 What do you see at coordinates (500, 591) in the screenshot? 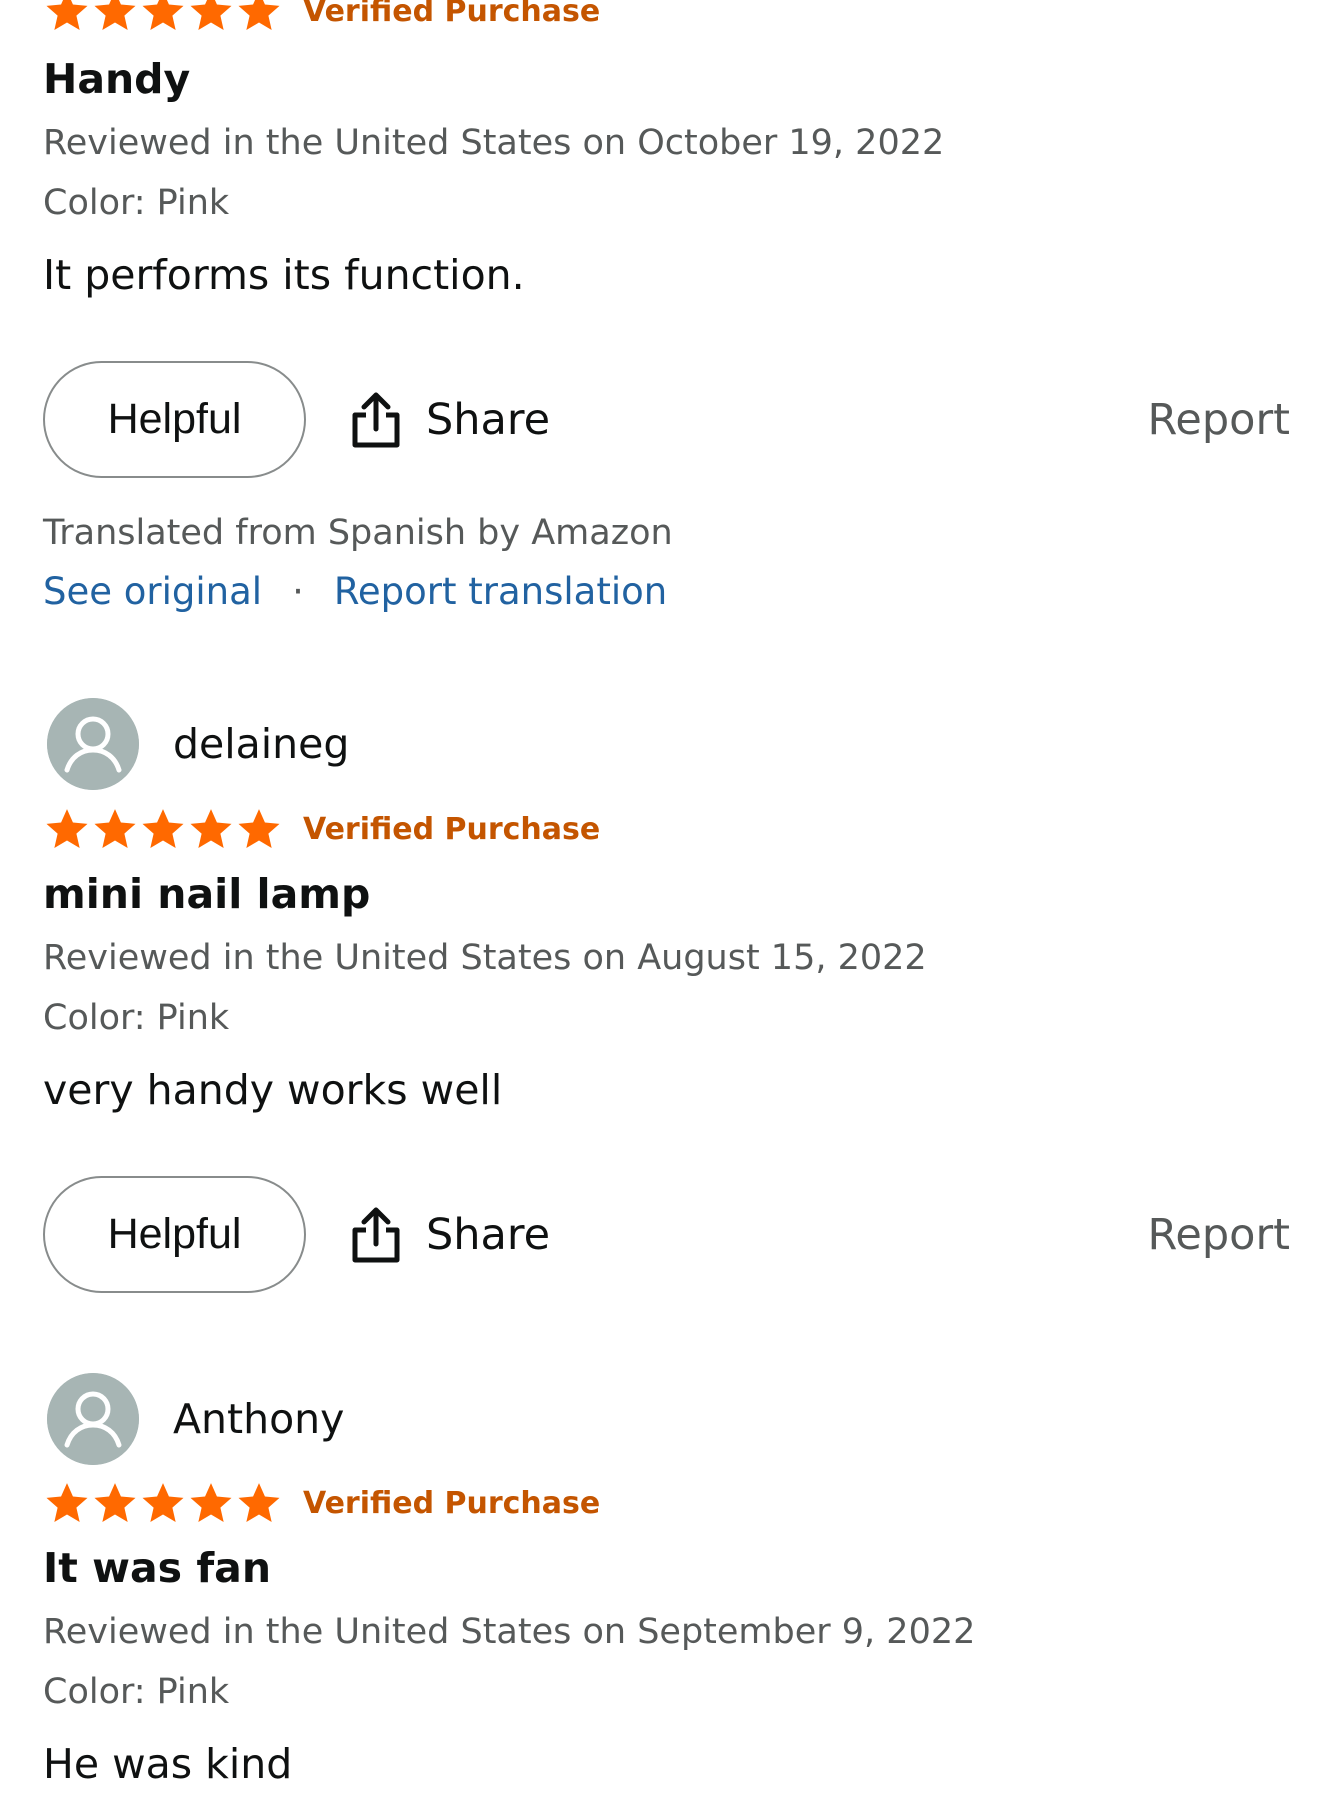
I see `report-translation-link: Report translation` at bounding box center [500, 591].